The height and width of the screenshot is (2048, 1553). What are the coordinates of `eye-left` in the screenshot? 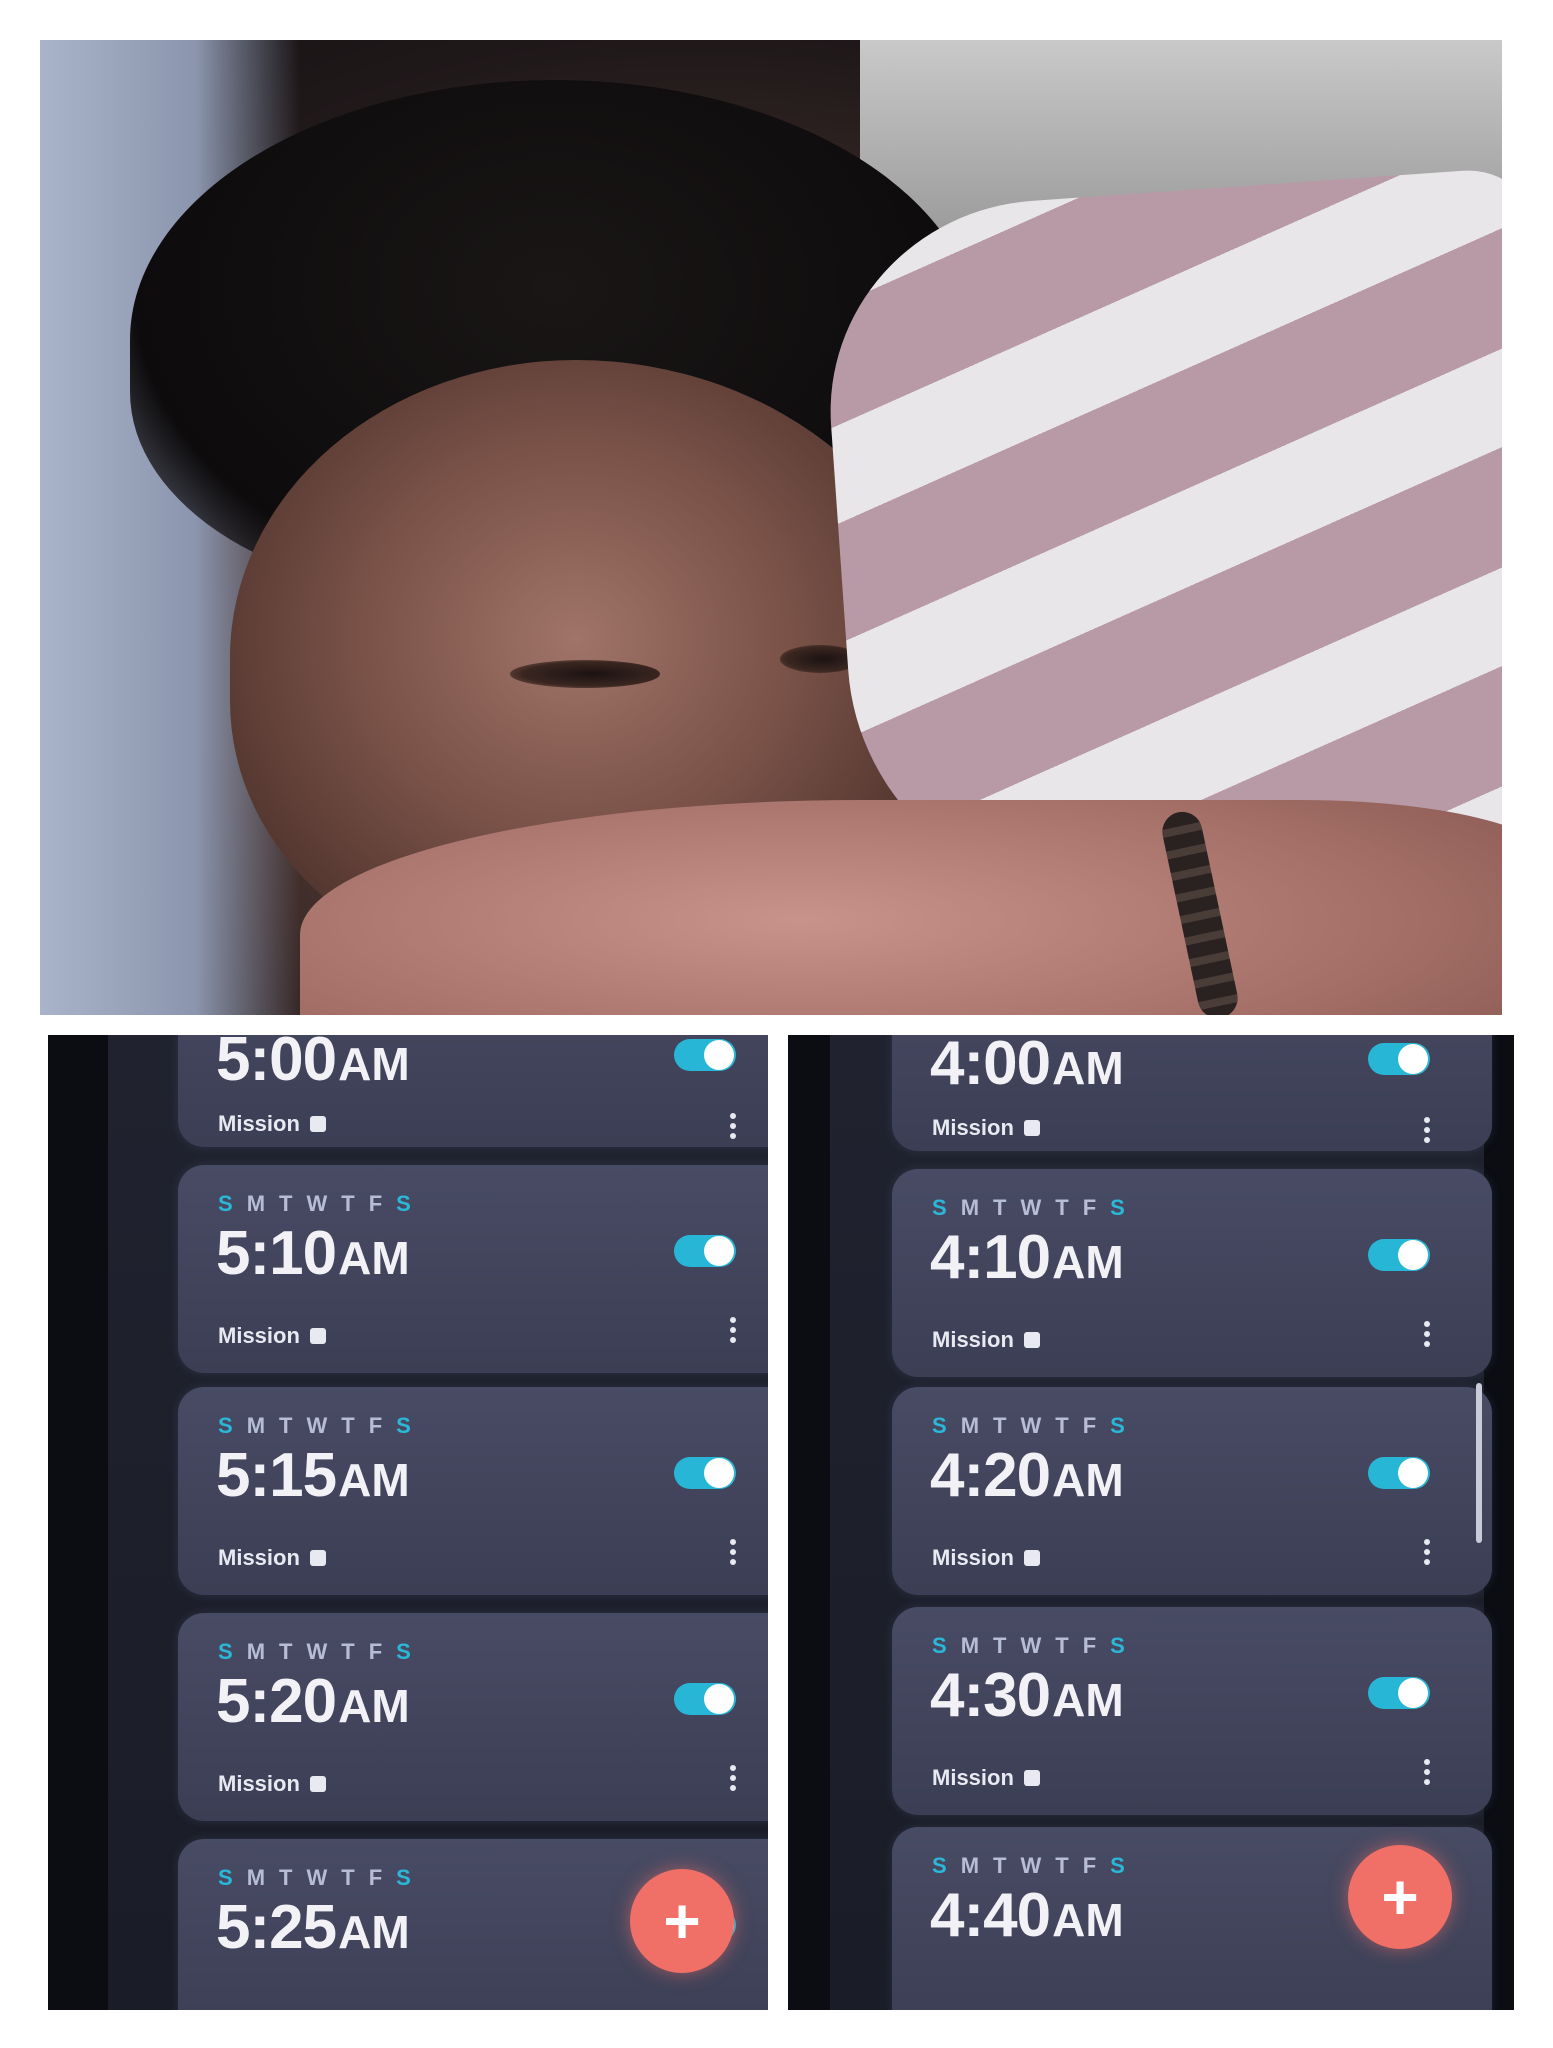 It's located at (585, 674).